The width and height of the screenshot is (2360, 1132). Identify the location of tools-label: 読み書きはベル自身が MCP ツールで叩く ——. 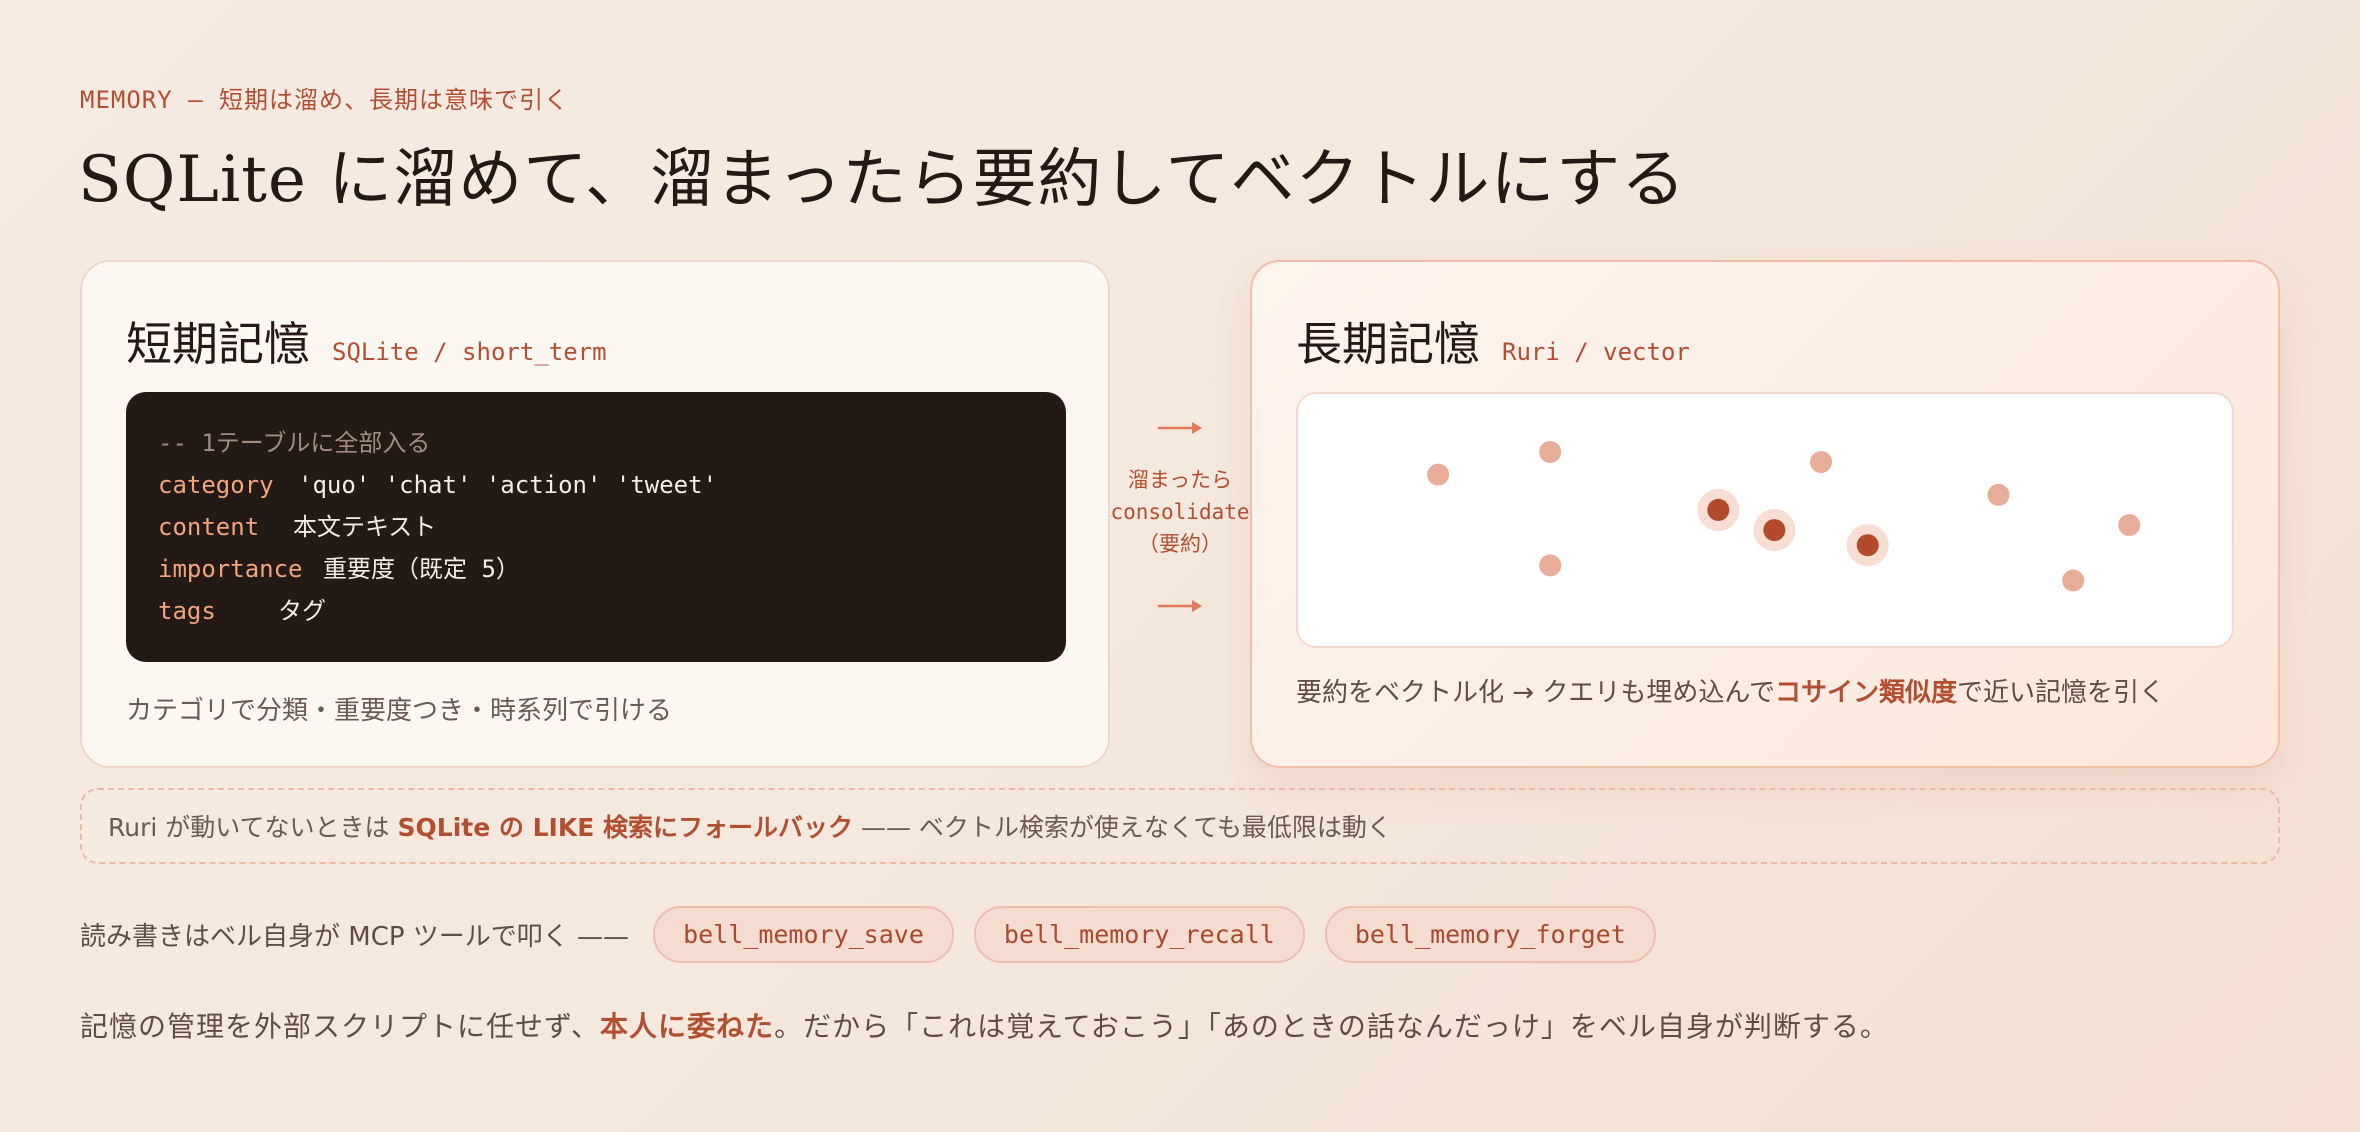
(355, 937).